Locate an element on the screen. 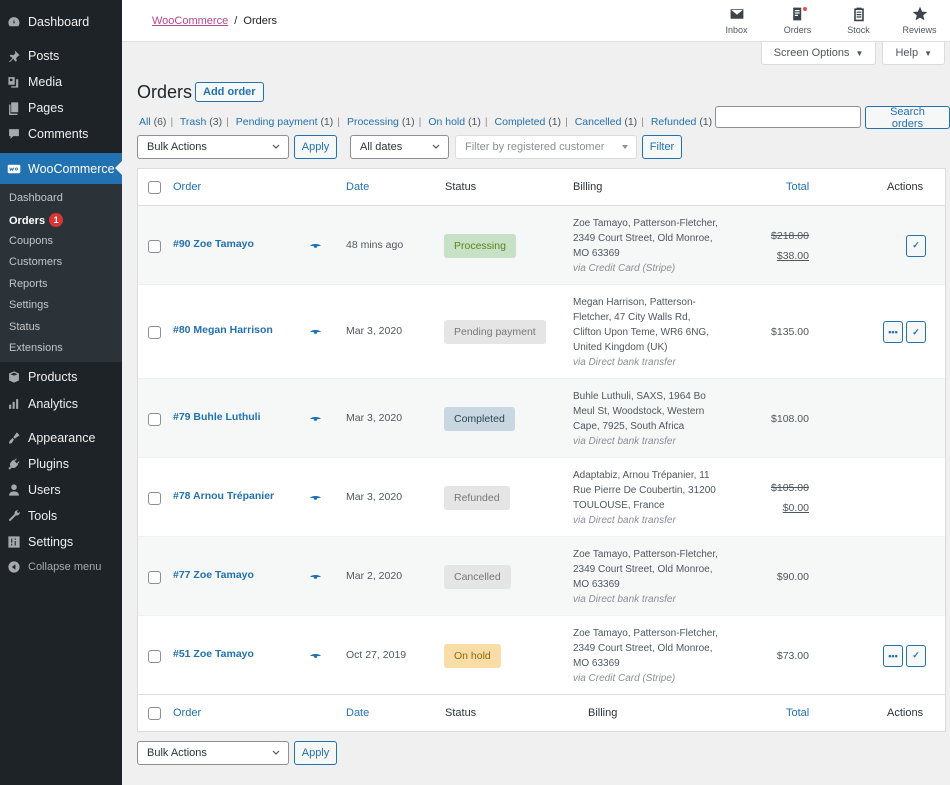 Image resolution: width=950 pixels, height=785 pixels. filter-on-hold: On hold (1) is located at coordinates (454, 122).